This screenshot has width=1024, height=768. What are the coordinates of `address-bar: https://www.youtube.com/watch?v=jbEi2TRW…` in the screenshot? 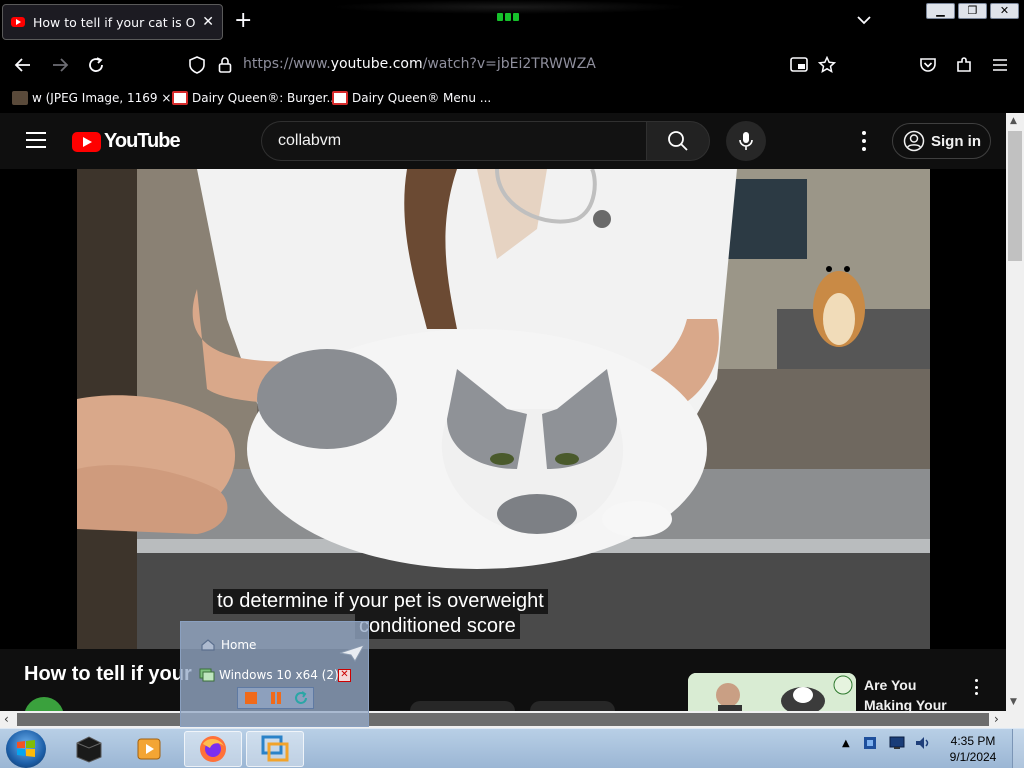 It's located at (419, 64).